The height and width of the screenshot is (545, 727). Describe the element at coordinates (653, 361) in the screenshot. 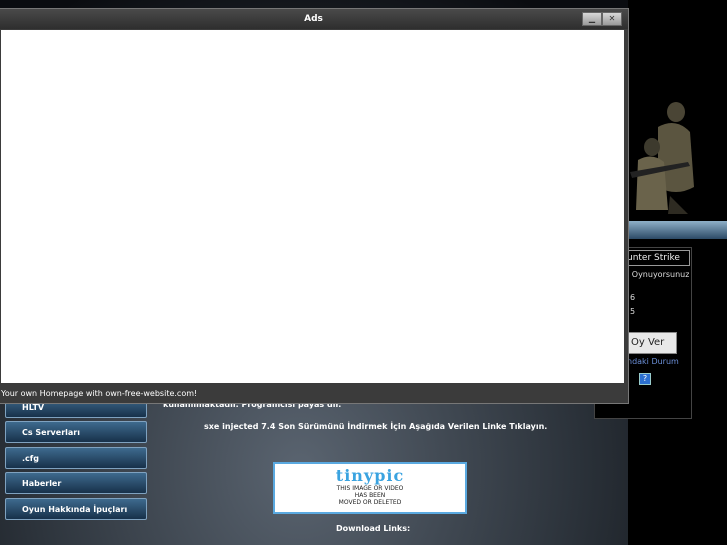

I see `poll-status-link: ndaki Durum` at that location.